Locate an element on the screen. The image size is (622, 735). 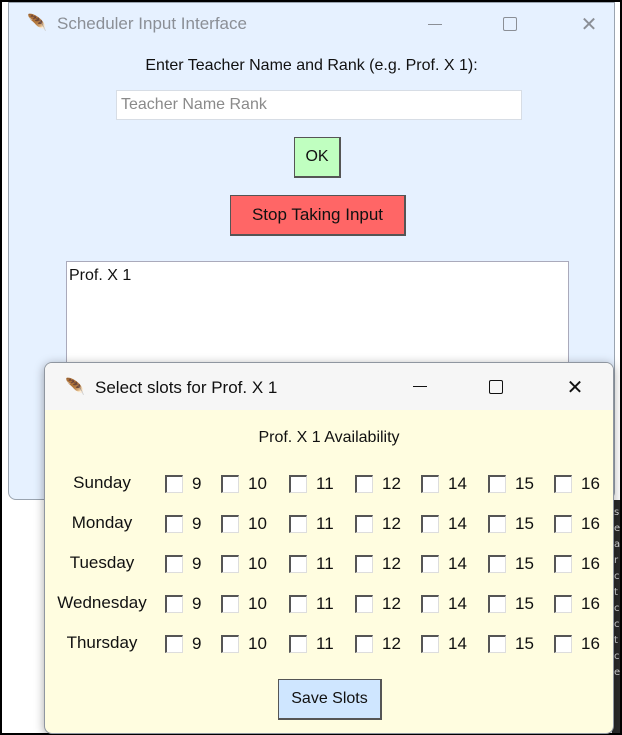
save-slots-button: Save Slots is located at coordinates (330, 699).